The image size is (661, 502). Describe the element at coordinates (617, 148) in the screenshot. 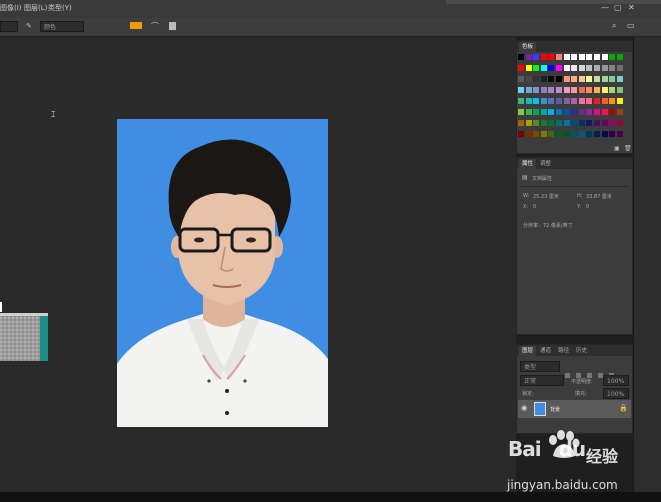

I see `new-swatch-icon: ▣` at that location.